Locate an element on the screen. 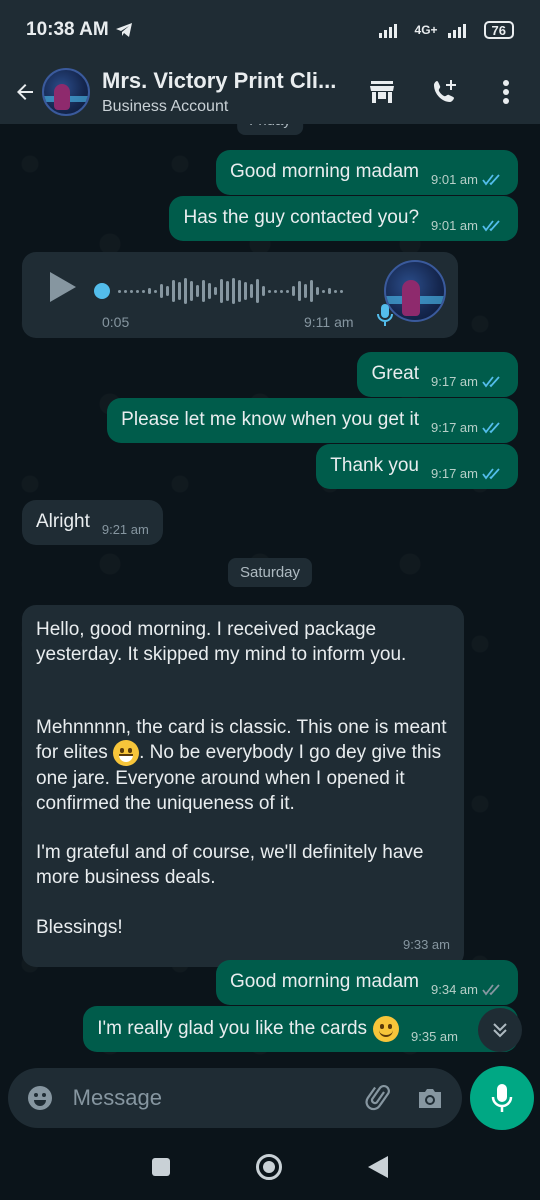  emoji-button is located at coordinates (40, 1098).